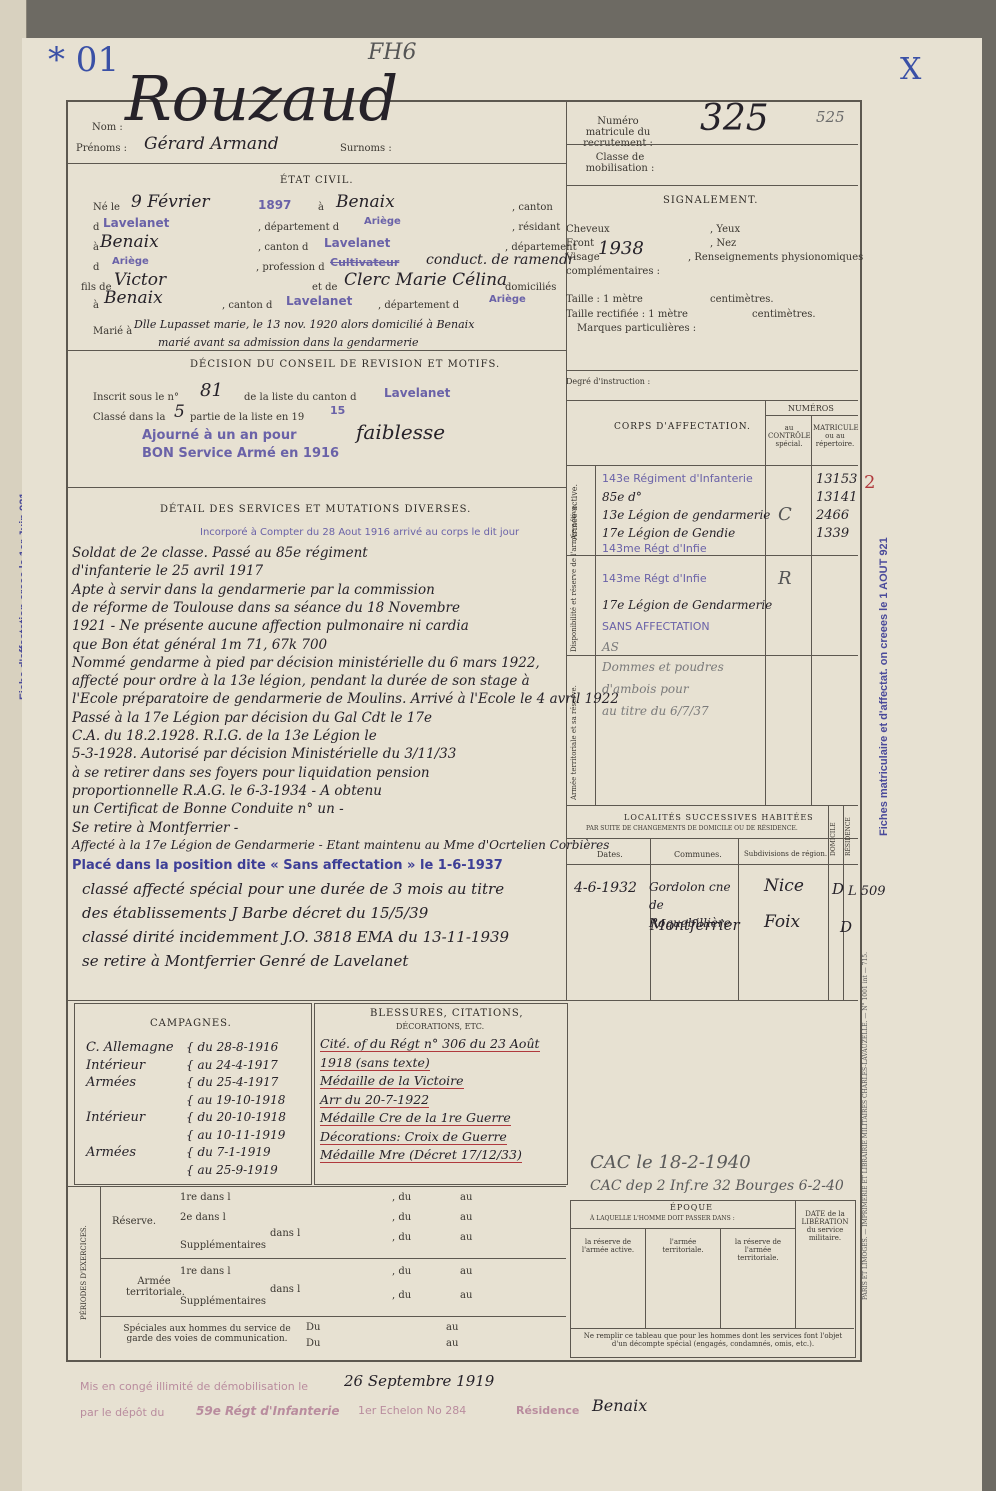  What do you see at coordinates (285, 1233) in the screenshot?
I see `reserve-supp-dans: dans l` at bounding box center [285, 1233].